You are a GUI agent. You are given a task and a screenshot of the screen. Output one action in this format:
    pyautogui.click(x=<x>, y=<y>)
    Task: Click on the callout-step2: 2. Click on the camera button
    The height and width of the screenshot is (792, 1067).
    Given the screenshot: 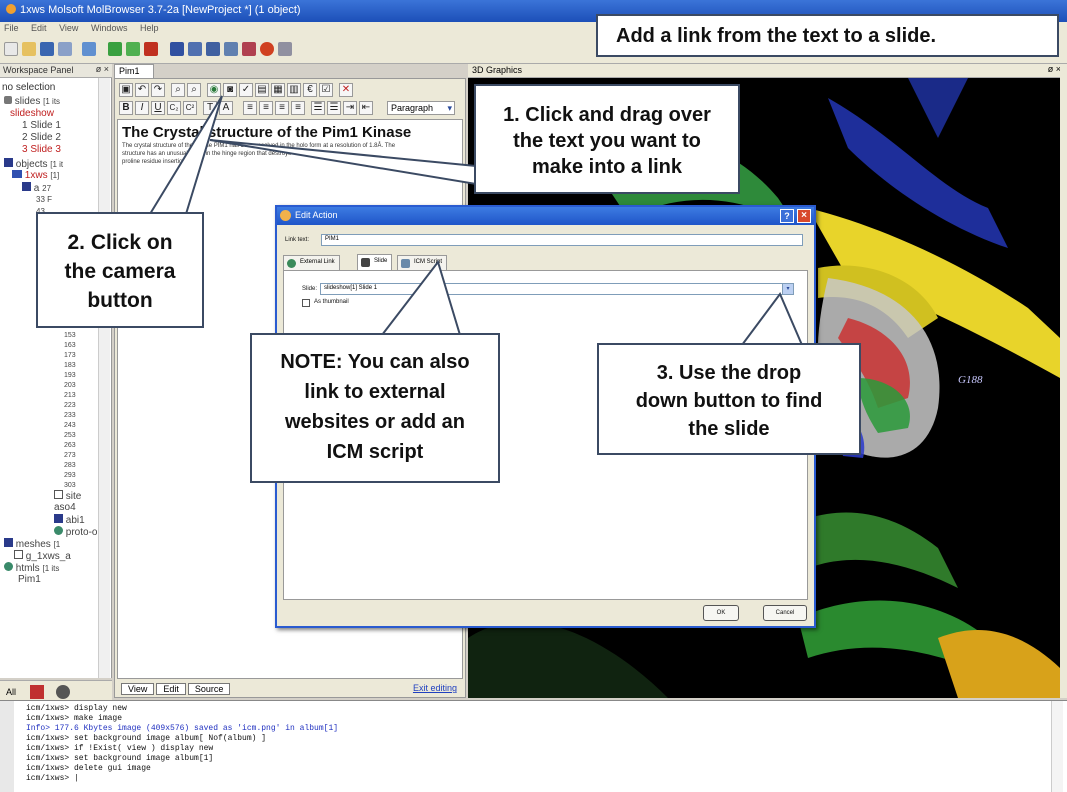 What is the action you would take?
    pyautogui.click(x=120, y=270)
    